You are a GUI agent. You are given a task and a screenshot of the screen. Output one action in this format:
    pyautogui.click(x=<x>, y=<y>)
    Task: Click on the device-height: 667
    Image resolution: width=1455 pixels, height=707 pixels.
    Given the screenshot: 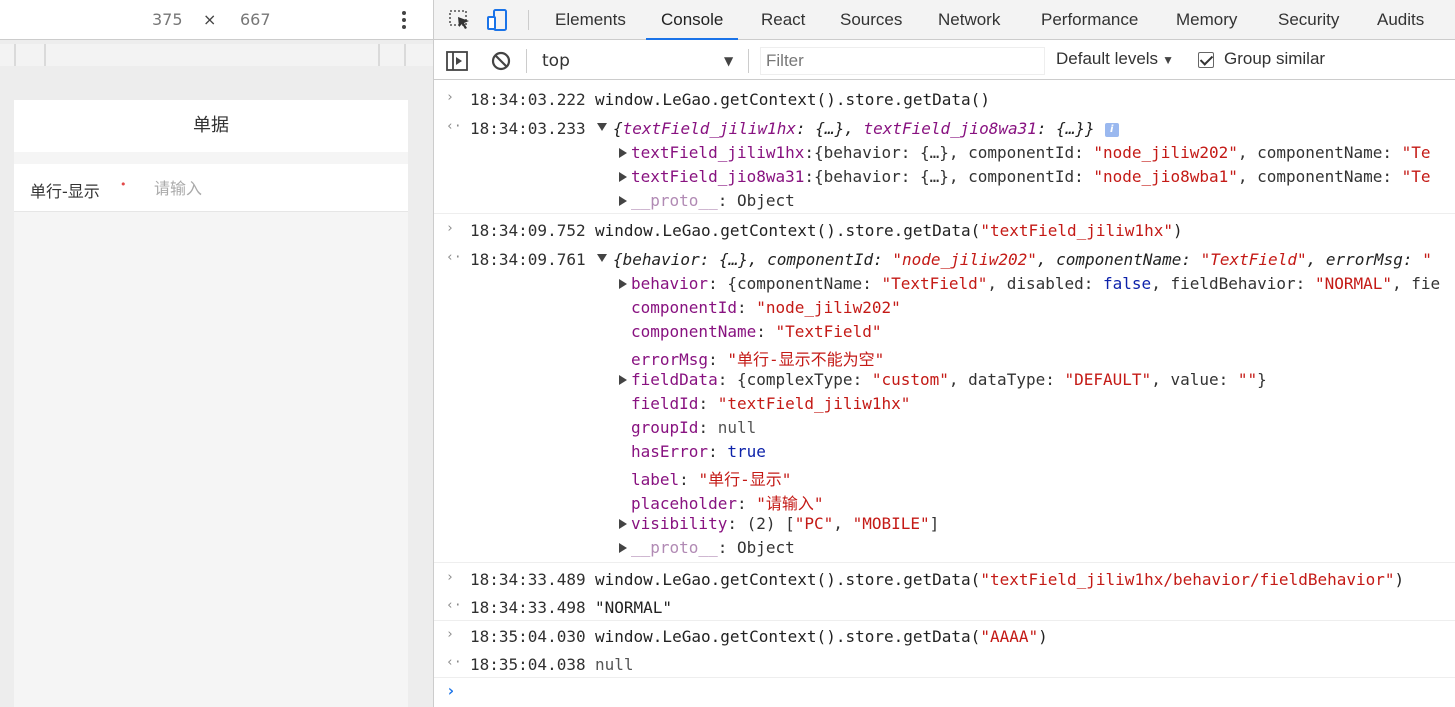 What is the action you would take?
    pyautogui.click(x=255, y=19)
    